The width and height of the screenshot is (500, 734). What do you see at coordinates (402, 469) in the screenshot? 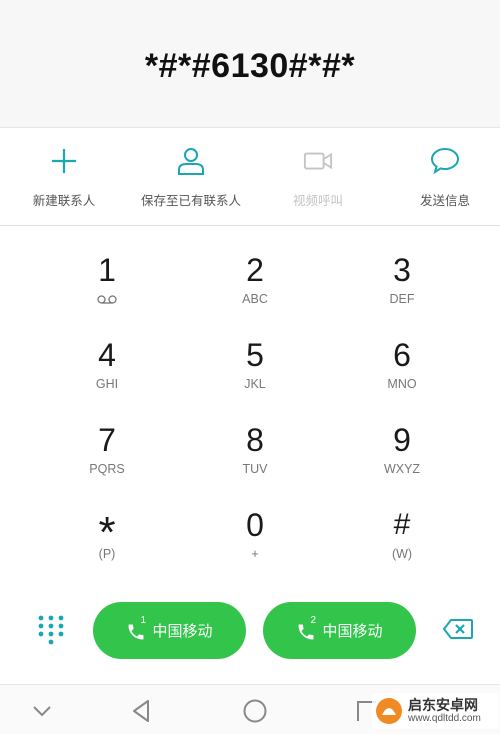
I see `key-letters: WXYZ` at bounding box center [402, 469].